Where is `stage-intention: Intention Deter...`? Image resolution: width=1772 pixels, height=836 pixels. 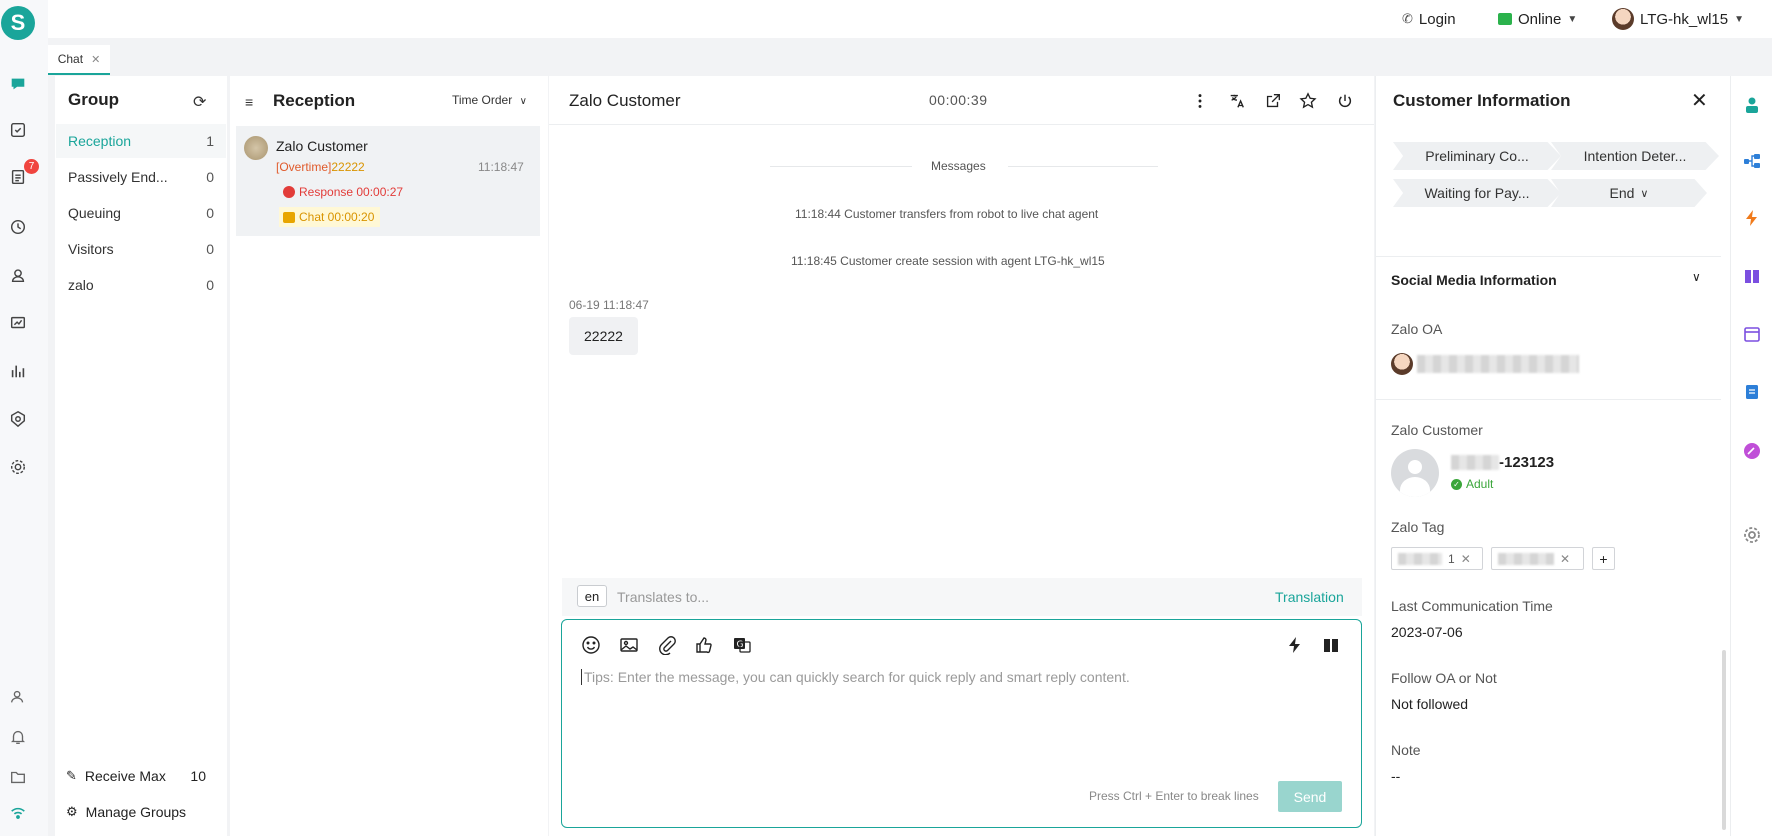 stage-intention: Intention Deter... is located at coordinates (1635, 156).